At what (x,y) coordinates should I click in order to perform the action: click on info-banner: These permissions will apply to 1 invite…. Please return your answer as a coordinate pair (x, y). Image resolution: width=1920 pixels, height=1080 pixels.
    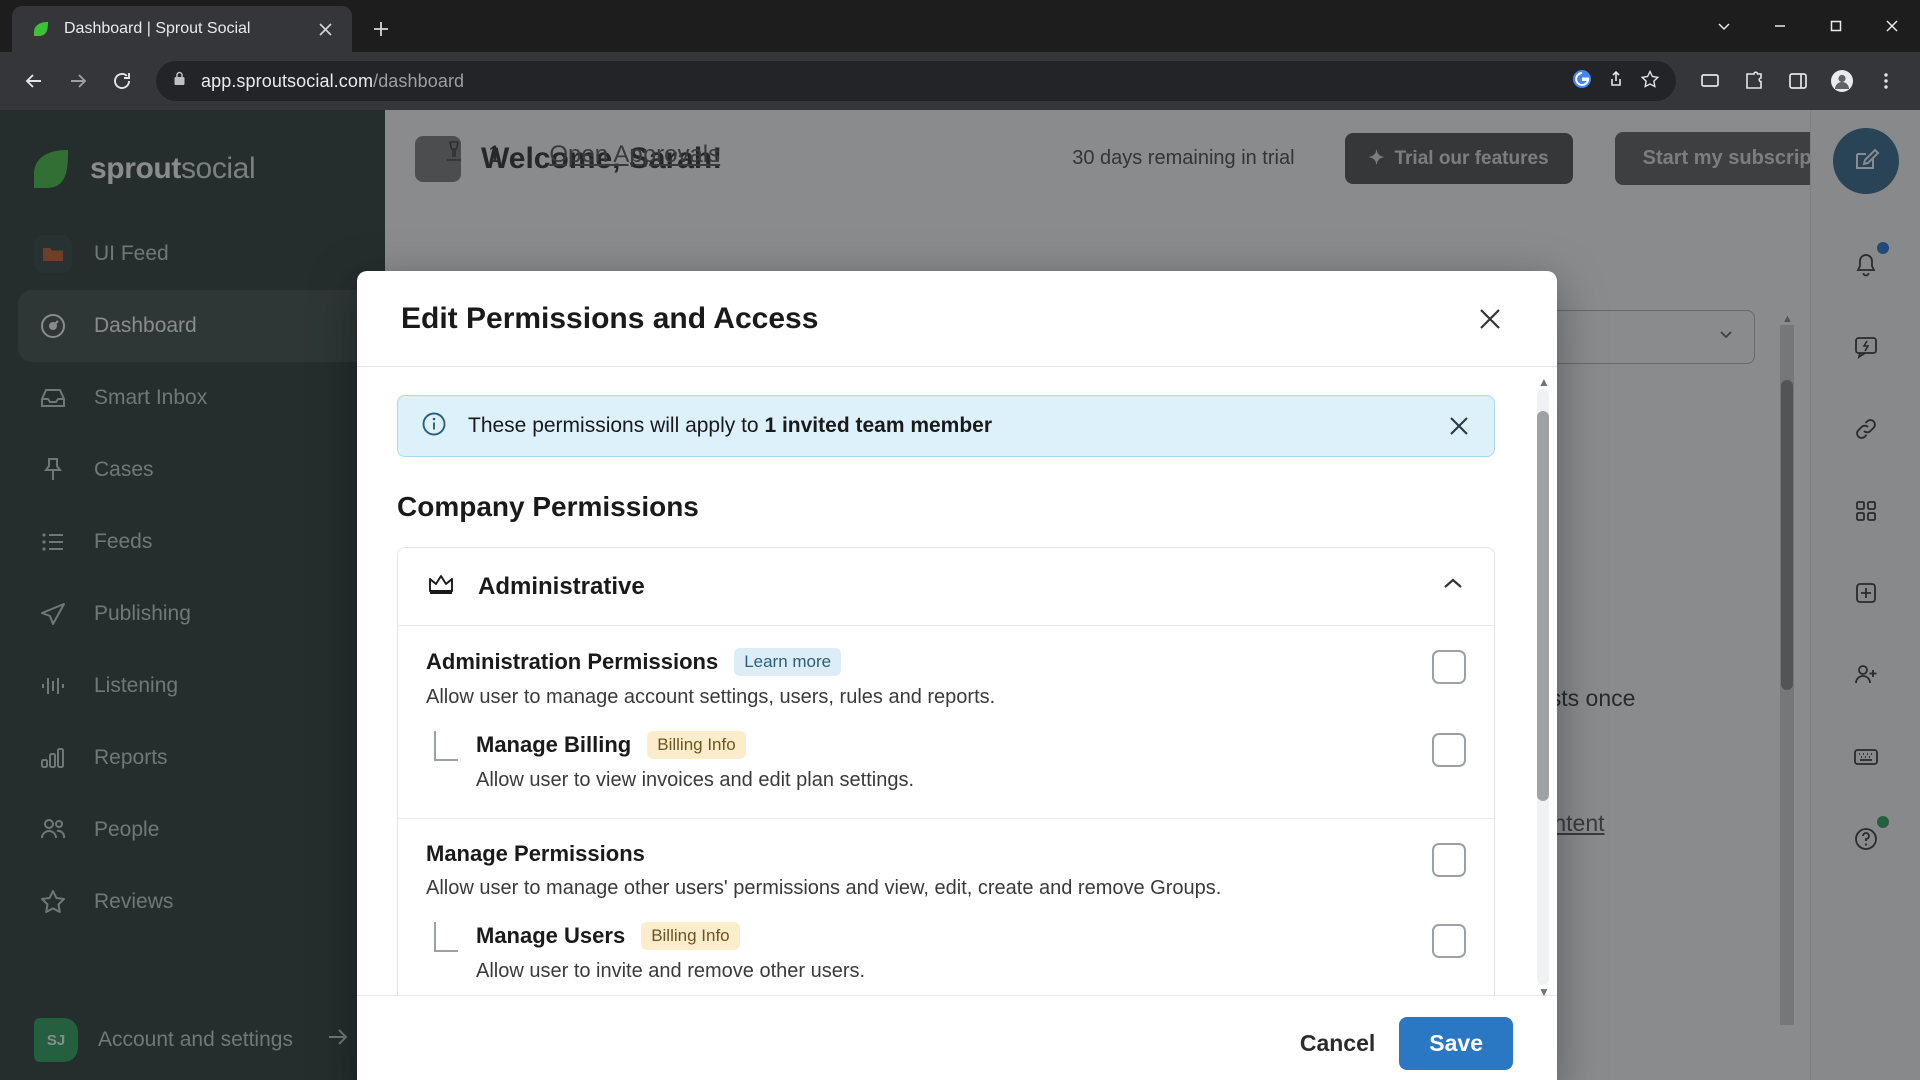
    Looking at the image, I should click on (946, 426).